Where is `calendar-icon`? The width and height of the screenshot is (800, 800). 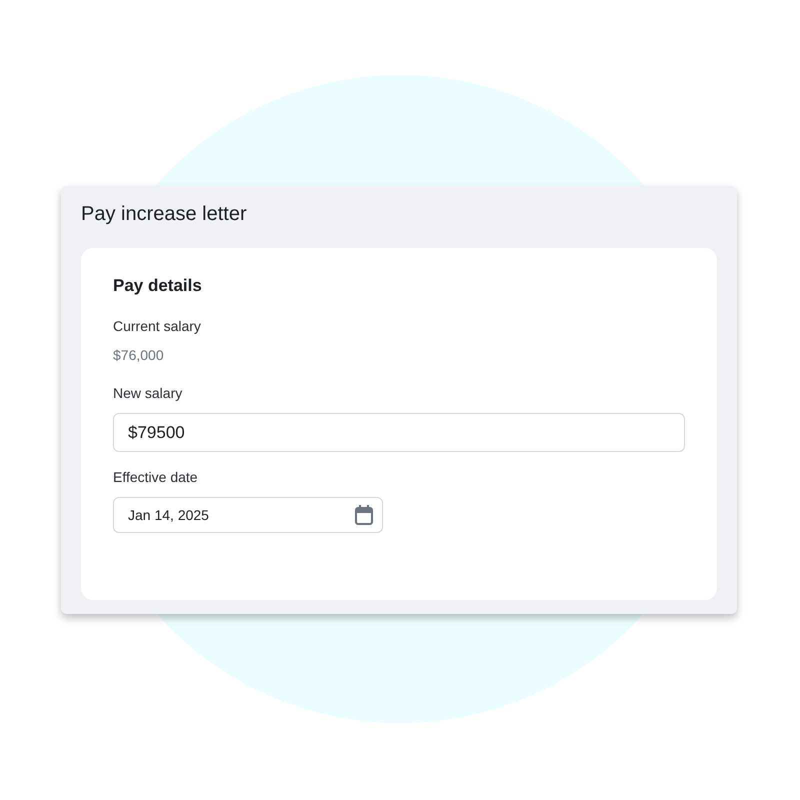
calendar-icon is located at coordinates (364, 515).